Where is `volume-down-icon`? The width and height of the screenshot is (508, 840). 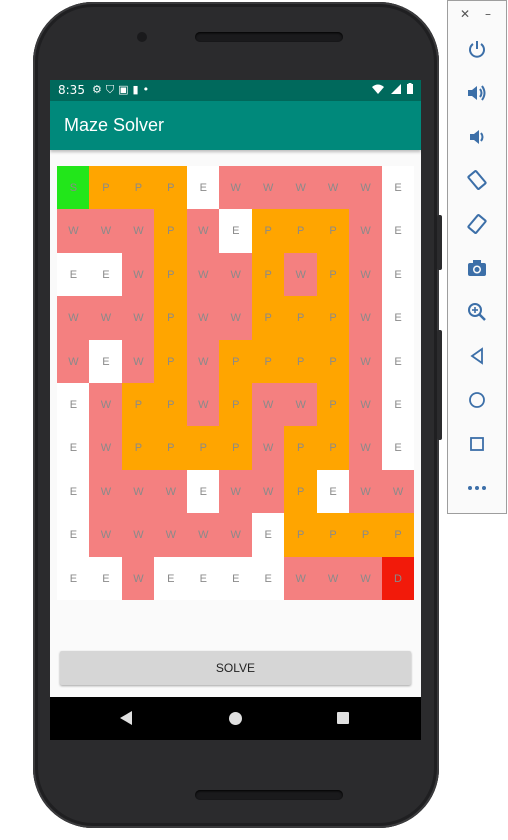 volume-down-icon is located at coordinates (477, 137).